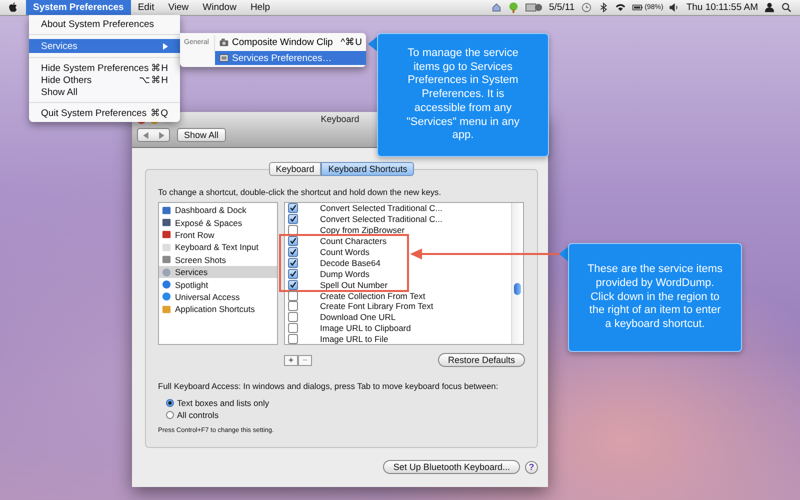 This screenshot has width=800, height=500. What do you see at coordinates (367, 169) in the screenshot?
I see `tab: Keyboard Shortcuts` at bounding box center [367, 169].